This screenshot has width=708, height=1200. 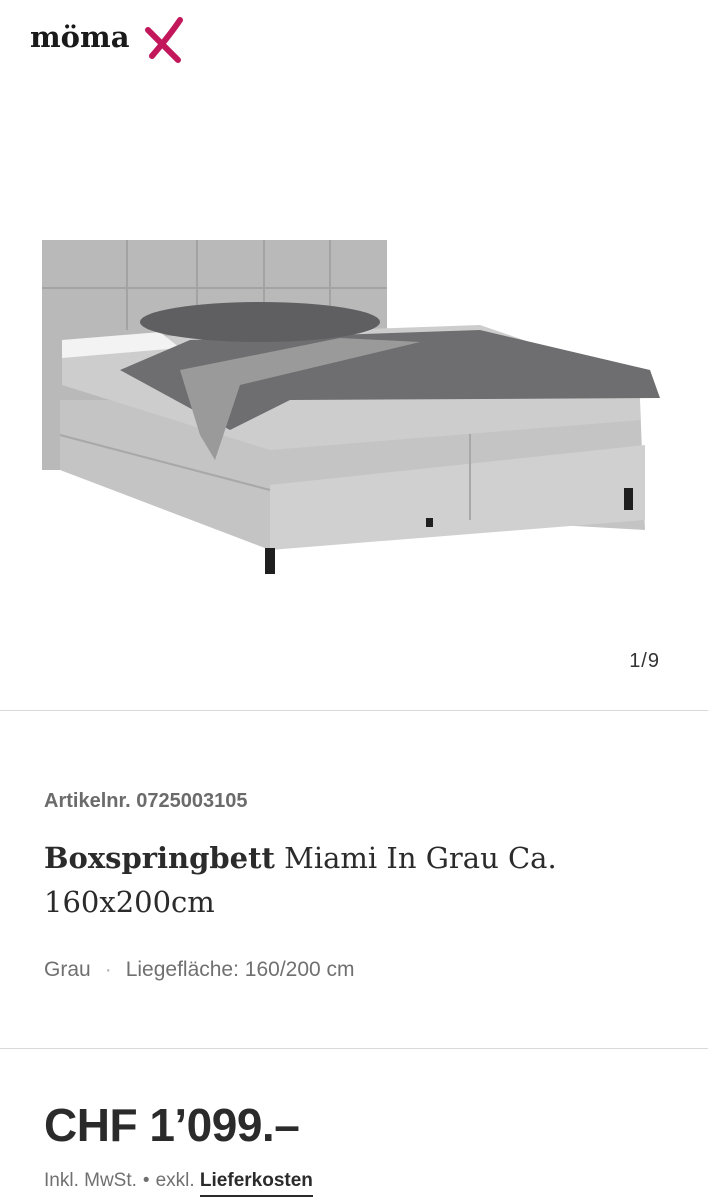 What do you see at coordinates (644, 661) in the screenshot?
I see `image-counter: 1/9` at bounding box center [644, 661].